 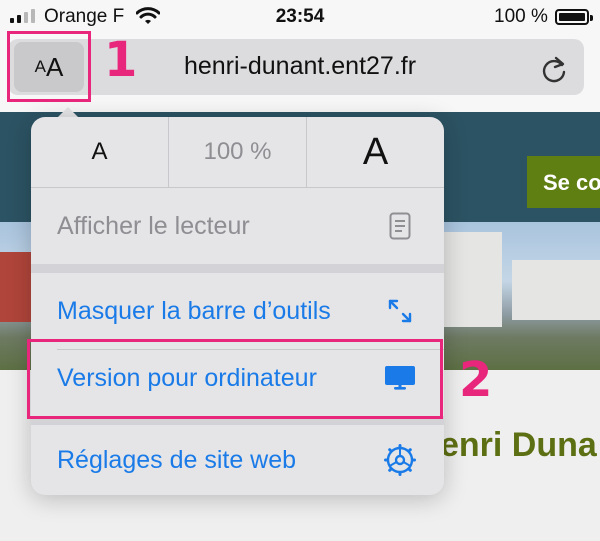 I want to click on menu-separator, so click(x=237, y=268).